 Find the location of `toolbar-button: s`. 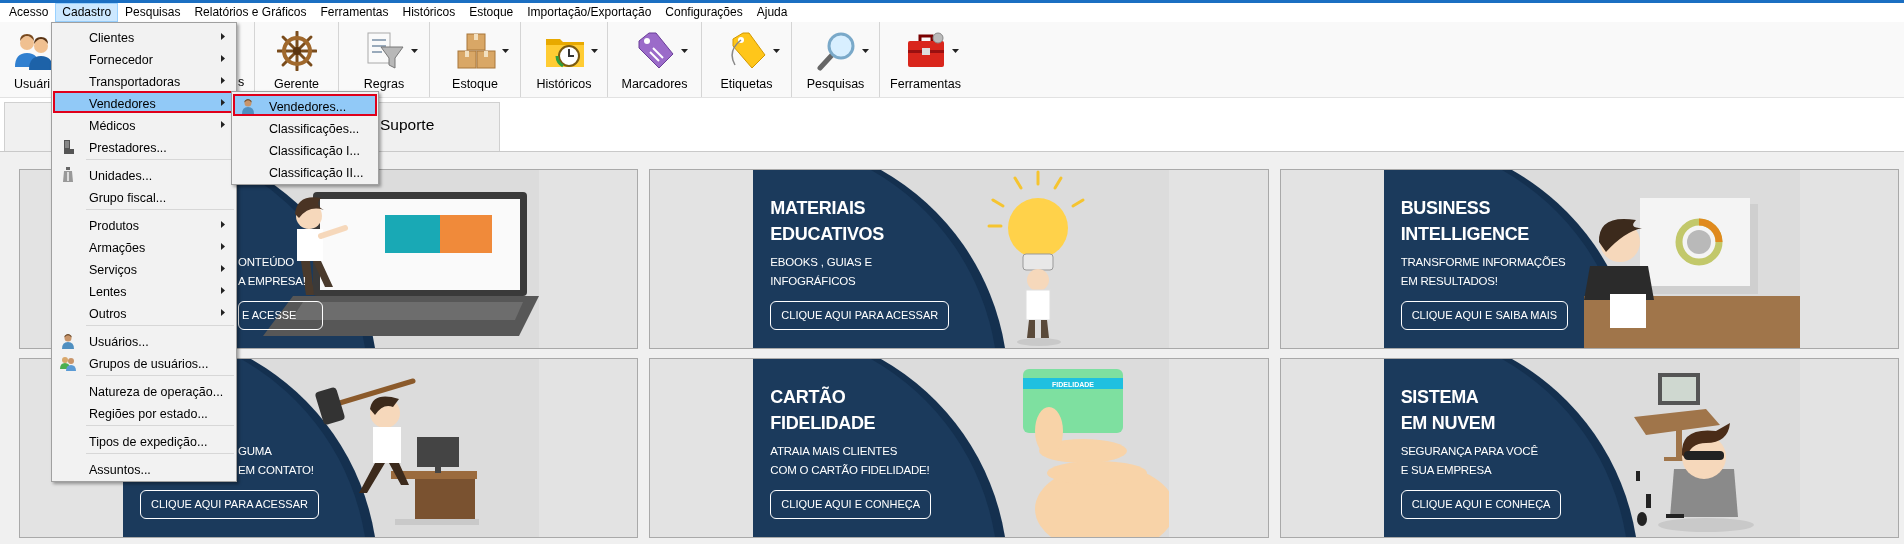

toolbar-button: s is located at coordinates (245, 83).